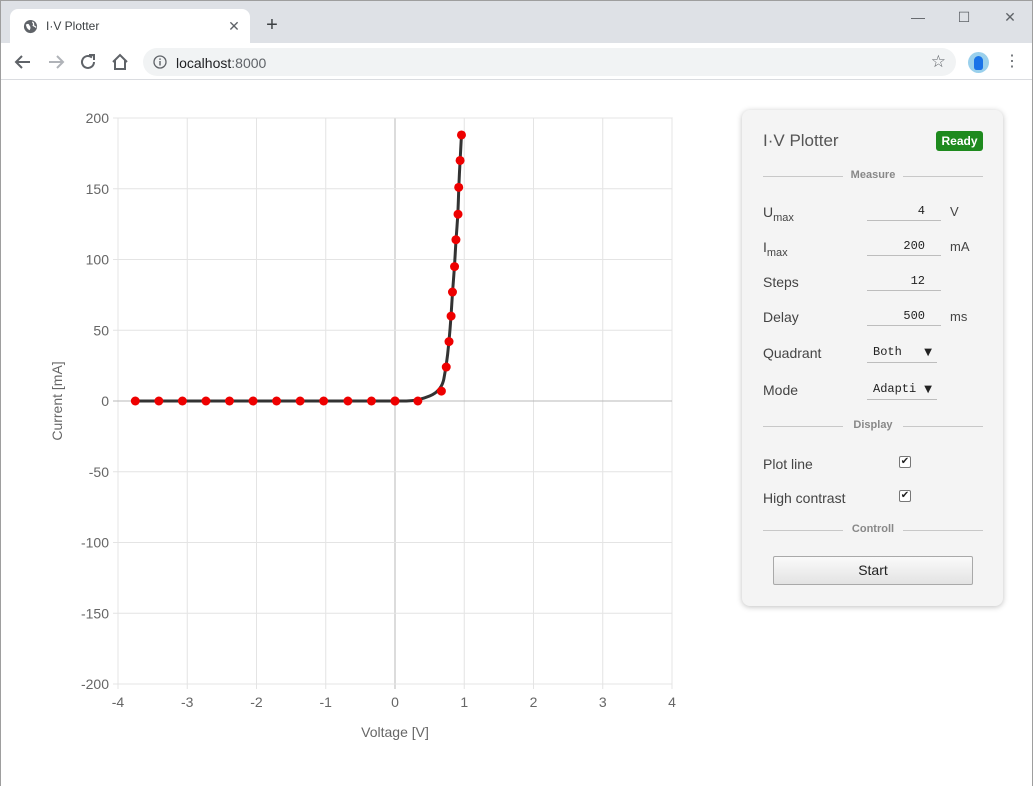  I want to click on steps-label: Steps, so click(781, 282).